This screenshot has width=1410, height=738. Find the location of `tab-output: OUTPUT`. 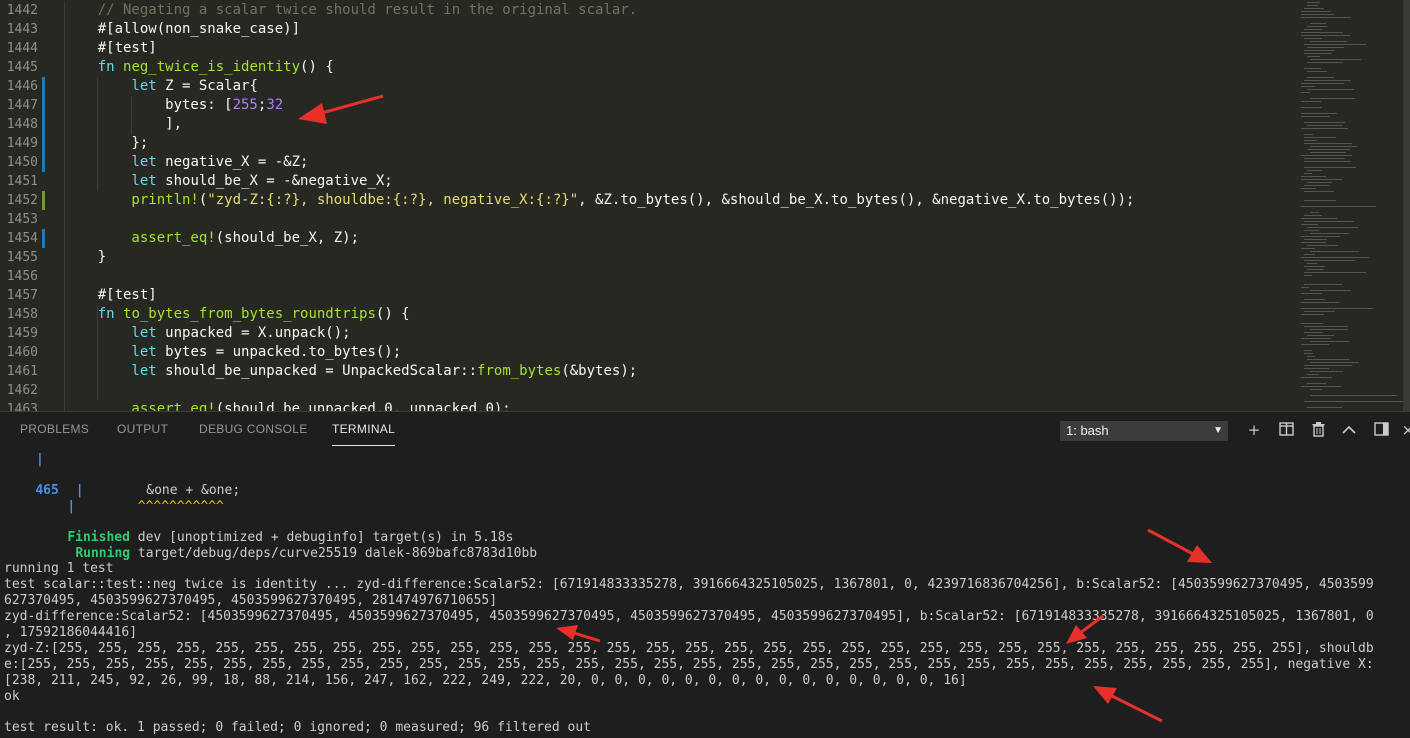

tab-output: OUTPUT is located at coordinates (142, 429).